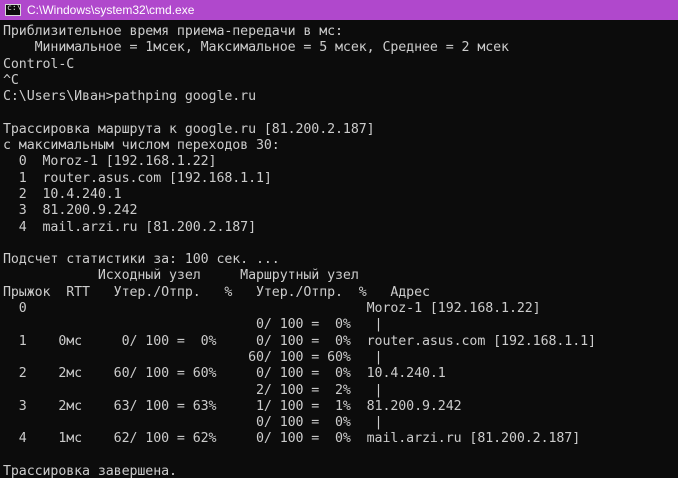 The width and height of the screenshot is (678, 478). I want to click on console-line: 1 router.asus.com [192.168.1.1], so click(137, 178).